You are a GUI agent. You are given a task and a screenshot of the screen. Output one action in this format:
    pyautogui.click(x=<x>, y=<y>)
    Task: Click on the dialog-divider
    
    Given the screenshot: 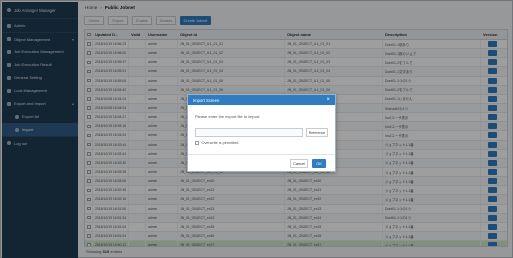 What is the action you would take?
    pyautogui.click(x=261, y=154)
    